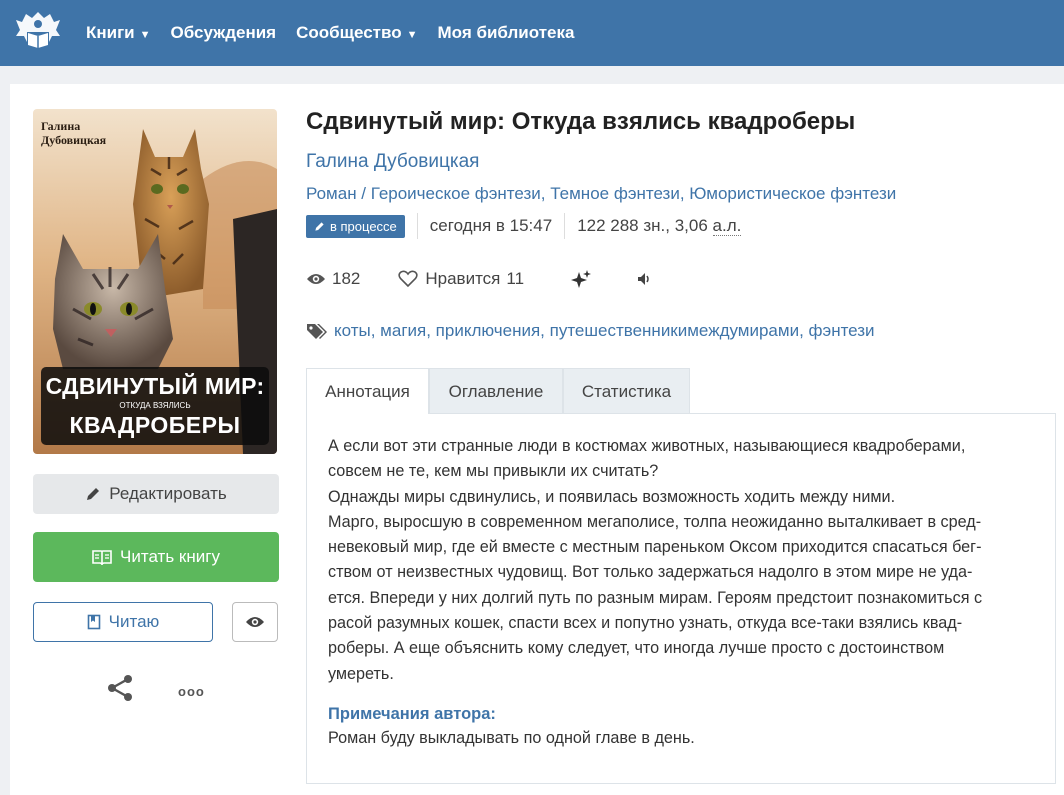 This screenshot has width=1064, height=795. I want to click on book-title: Сдвинутый мир: Откуда взялись квадроберы, so click(581, 121).